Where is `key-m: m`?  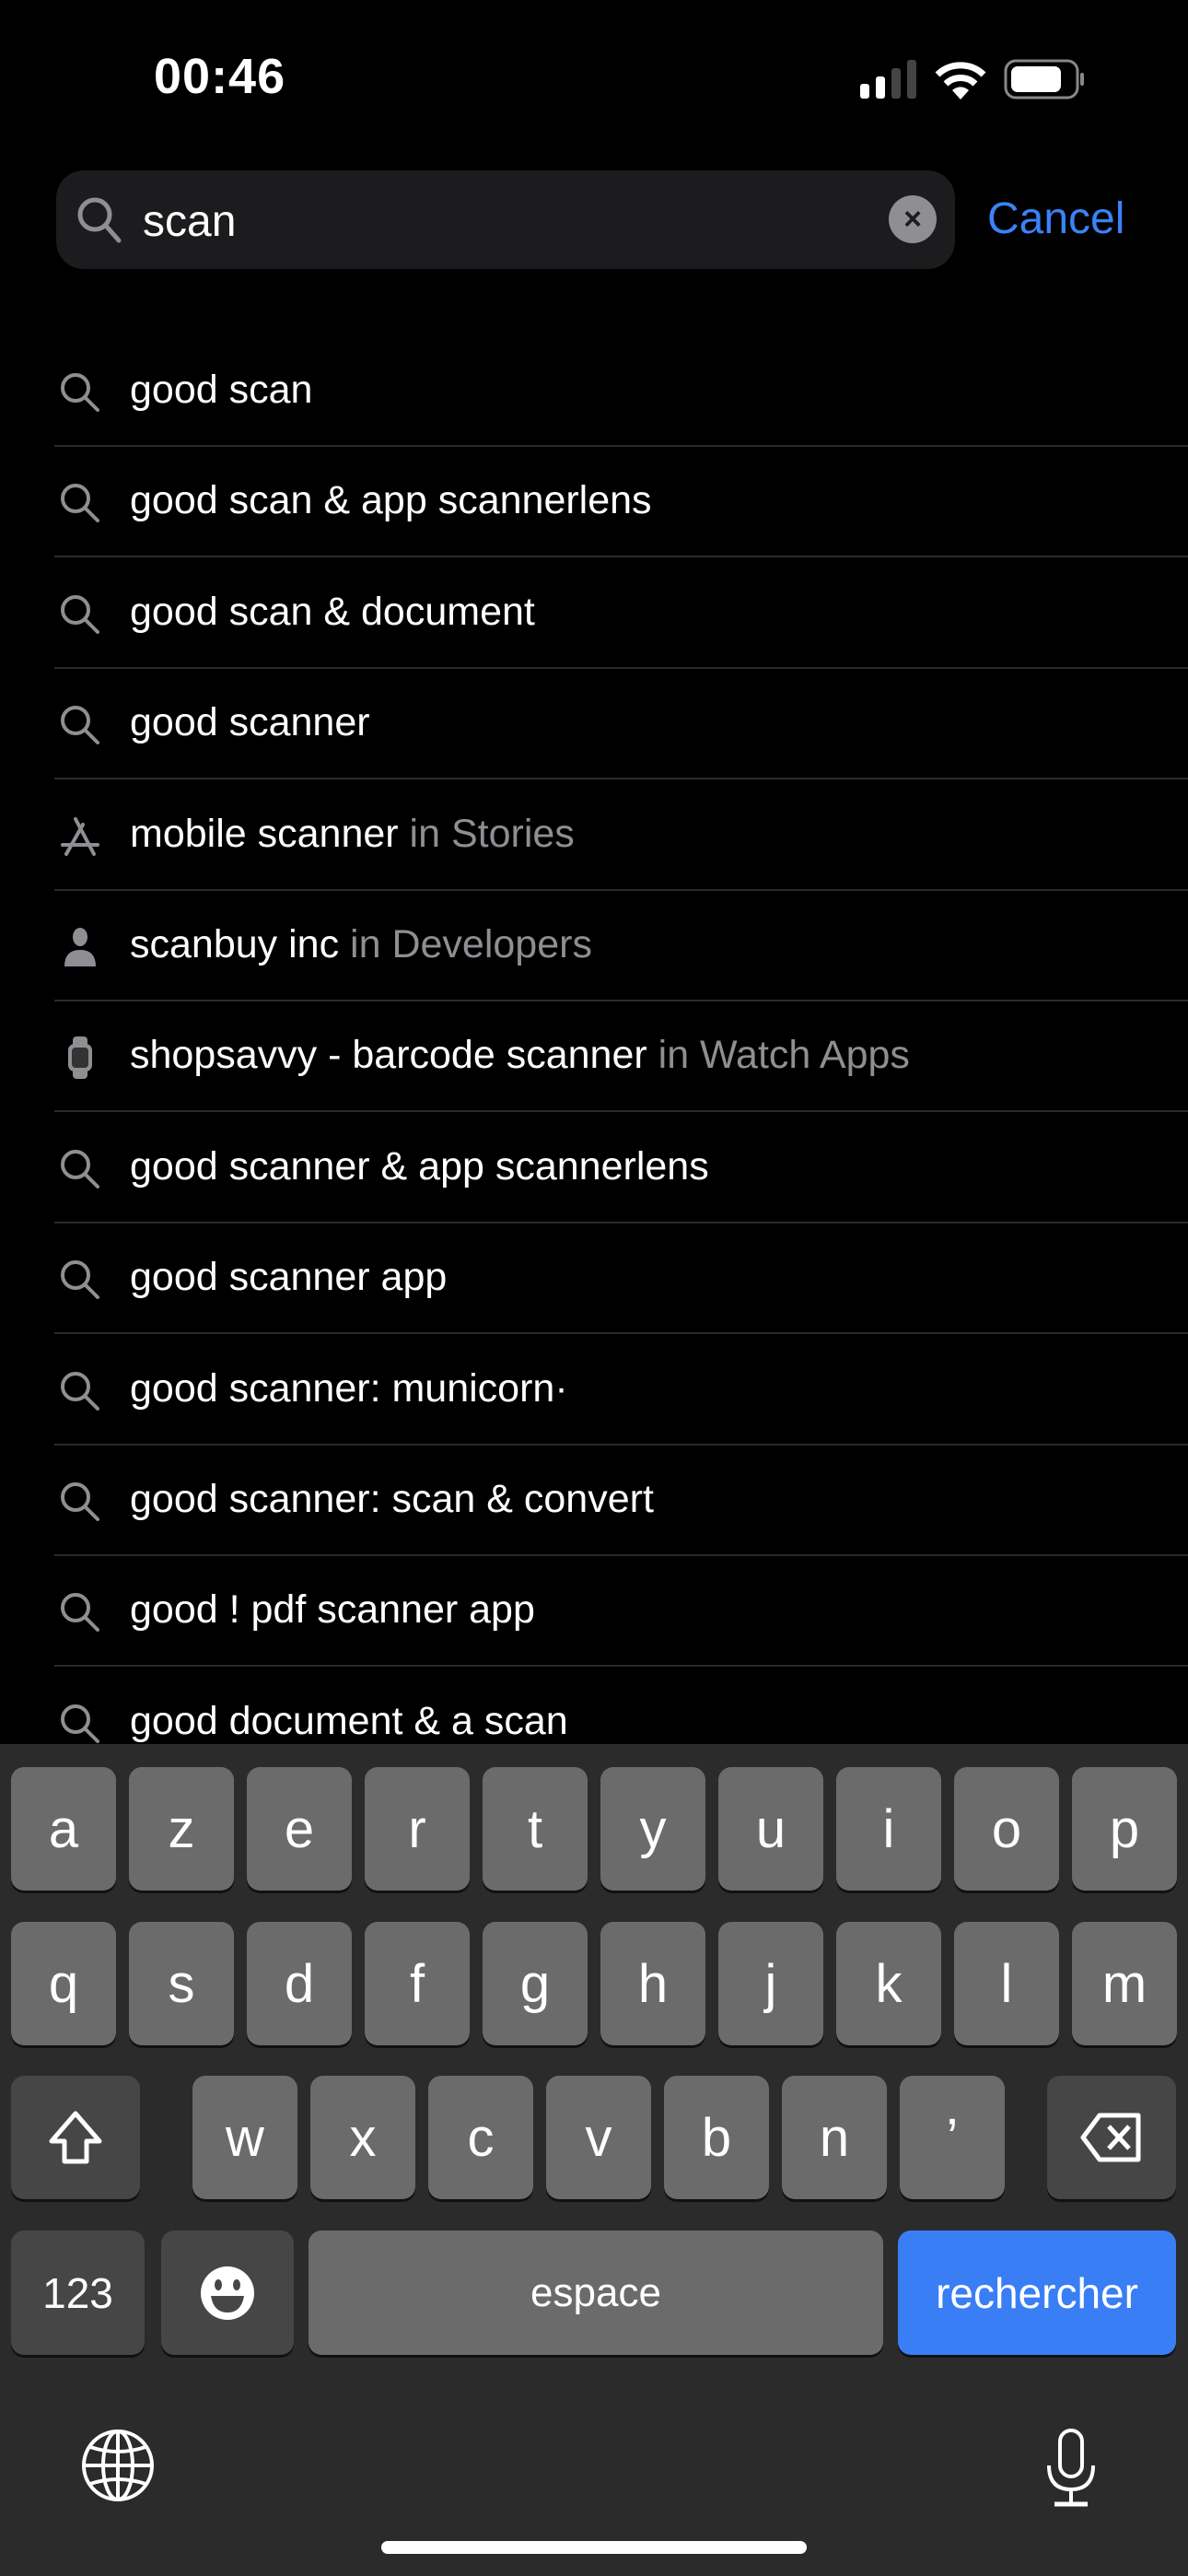
key-m: m is located at coordinates (1125, 1983).